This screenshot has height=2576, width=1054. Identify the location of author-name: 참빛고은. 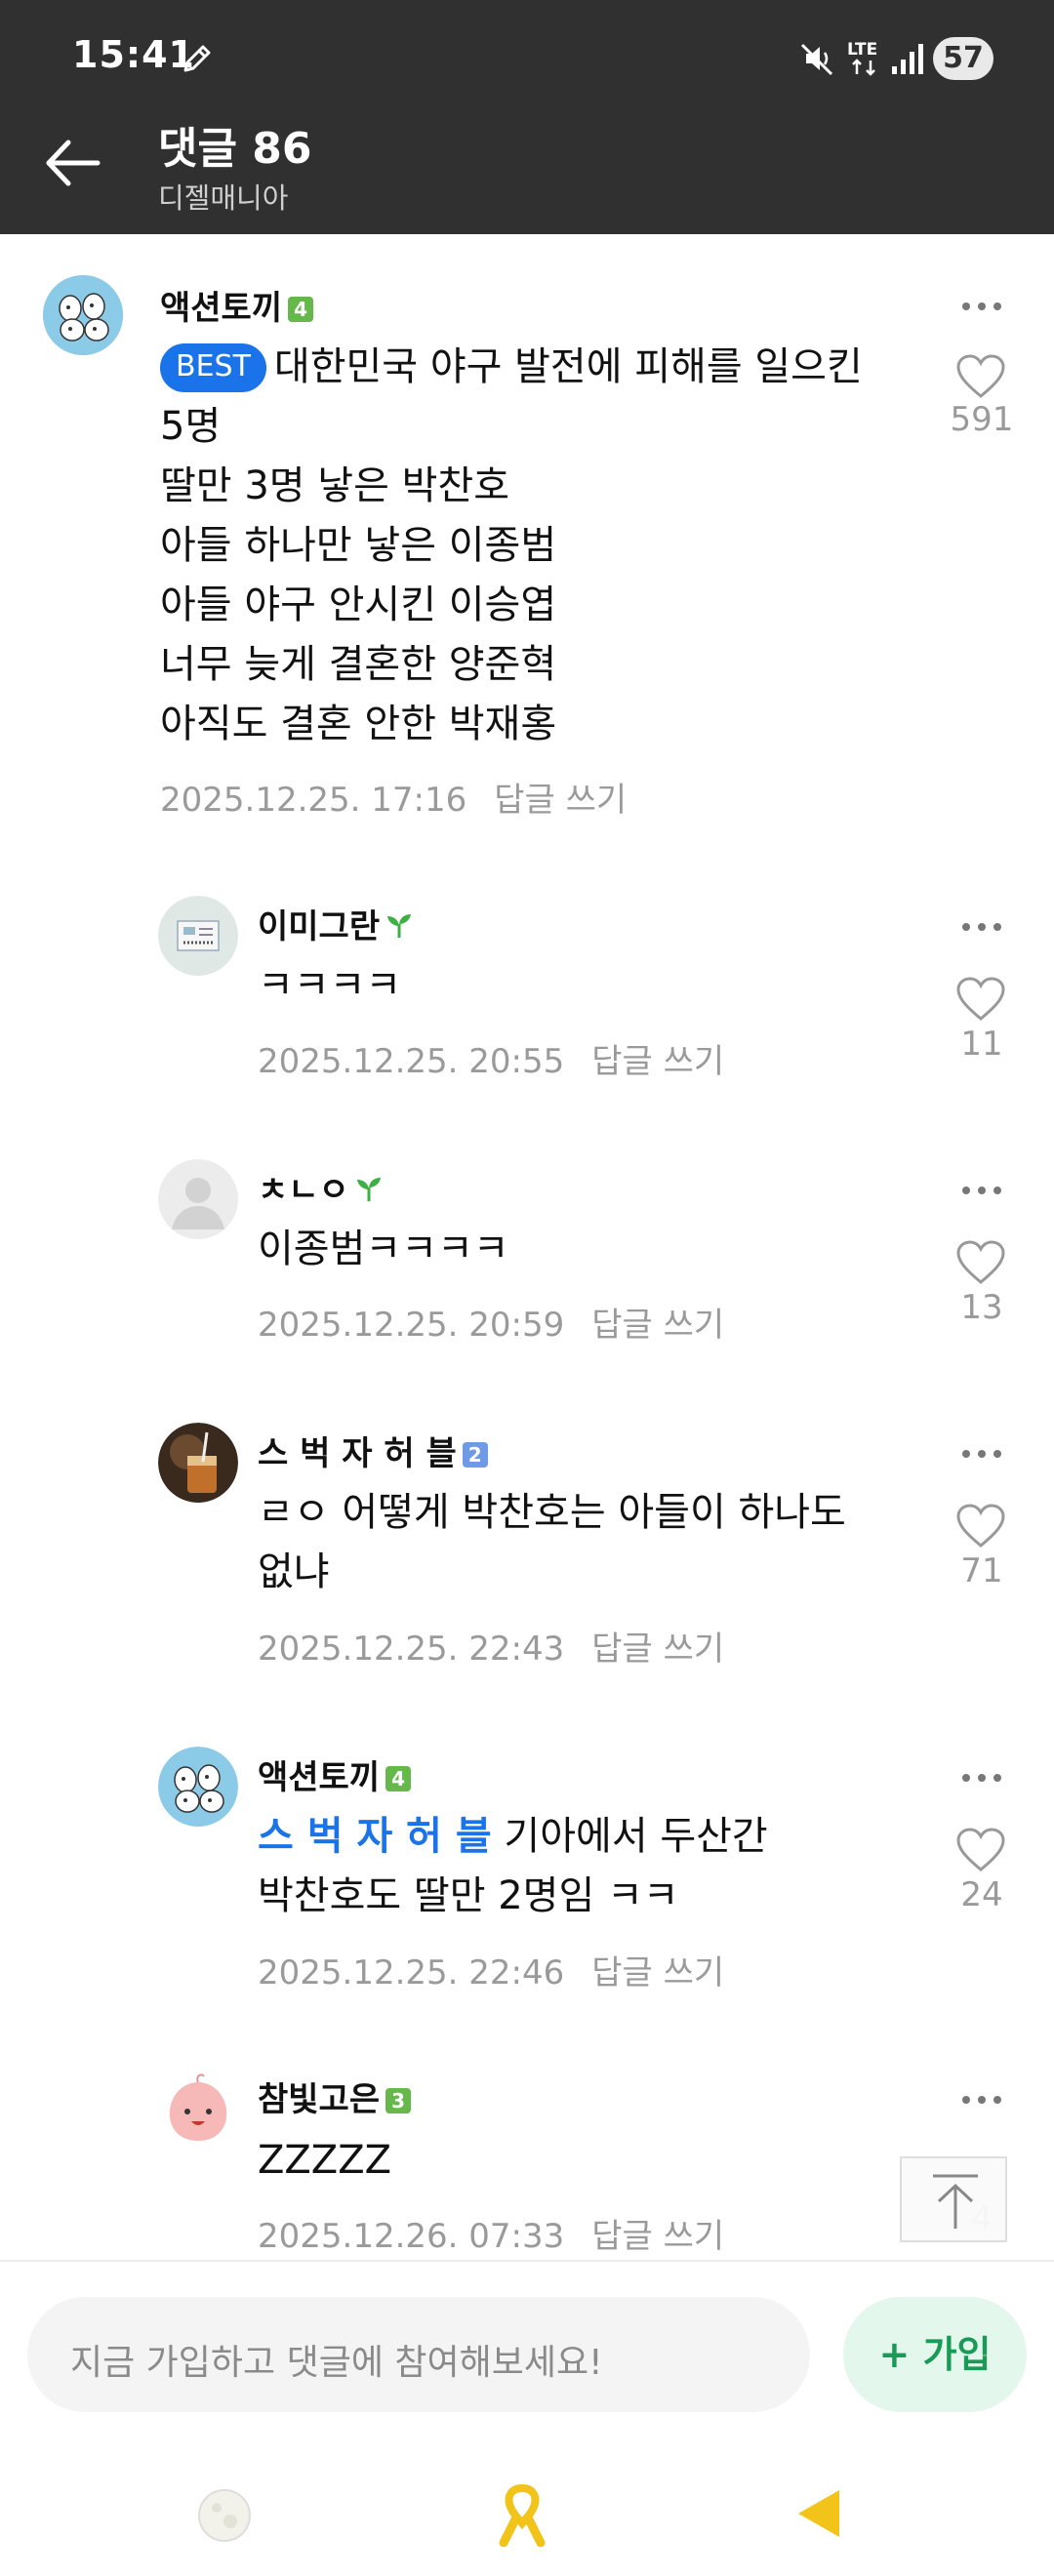
(319, 2099).